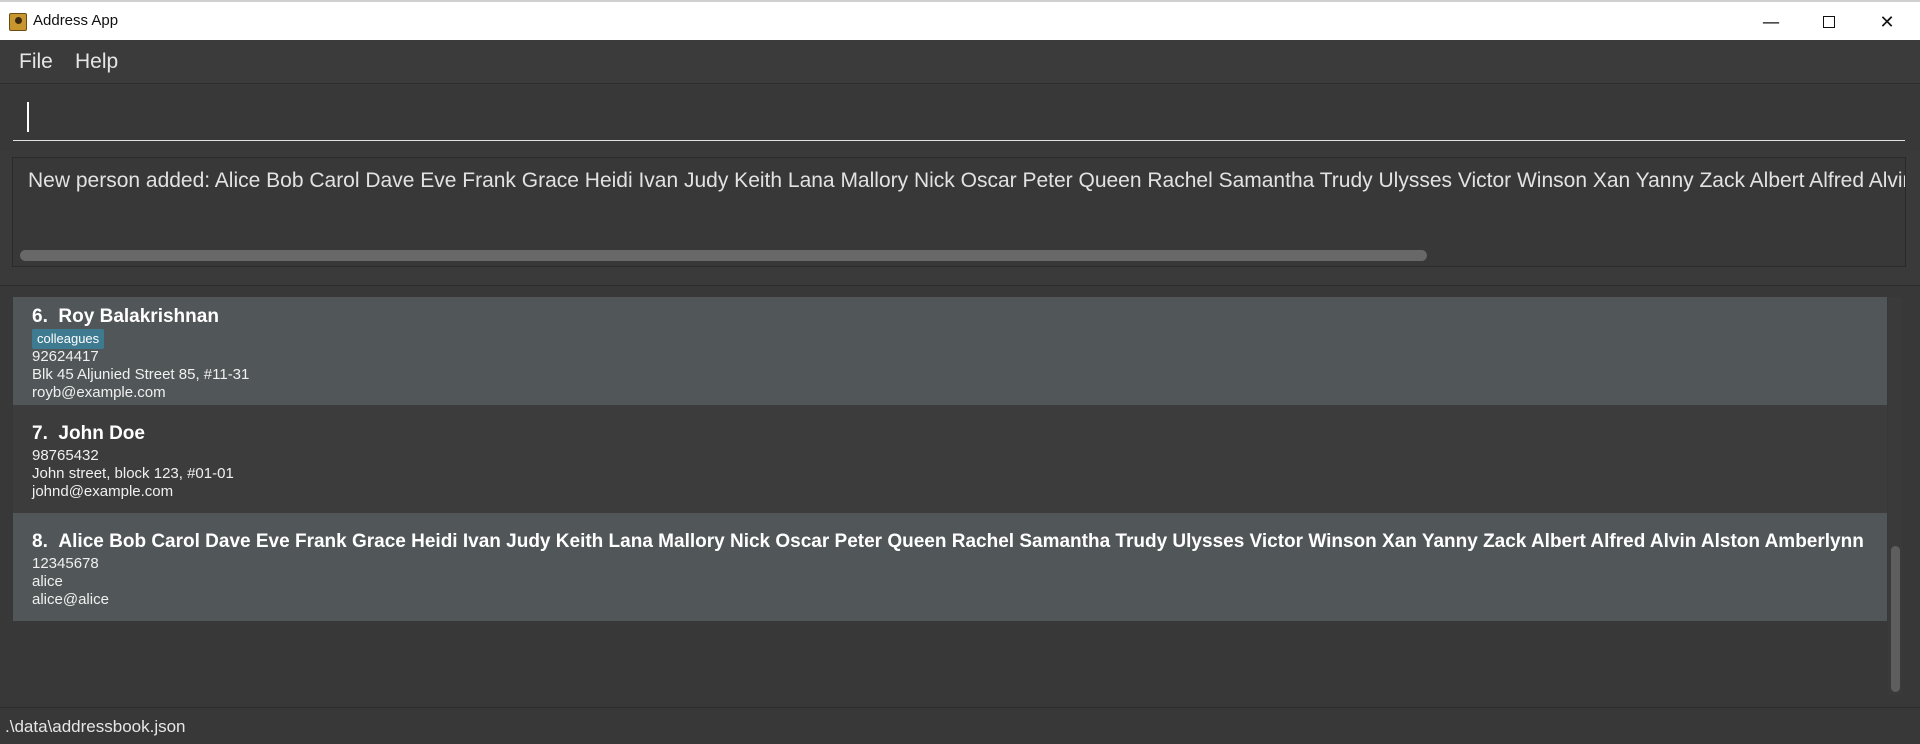 This screenshot has height=744, width=1920. What do you see at coordinates (65, 455) in the screenshot?
I see `person-phone: 98765432` at bounding box center [65, 455].